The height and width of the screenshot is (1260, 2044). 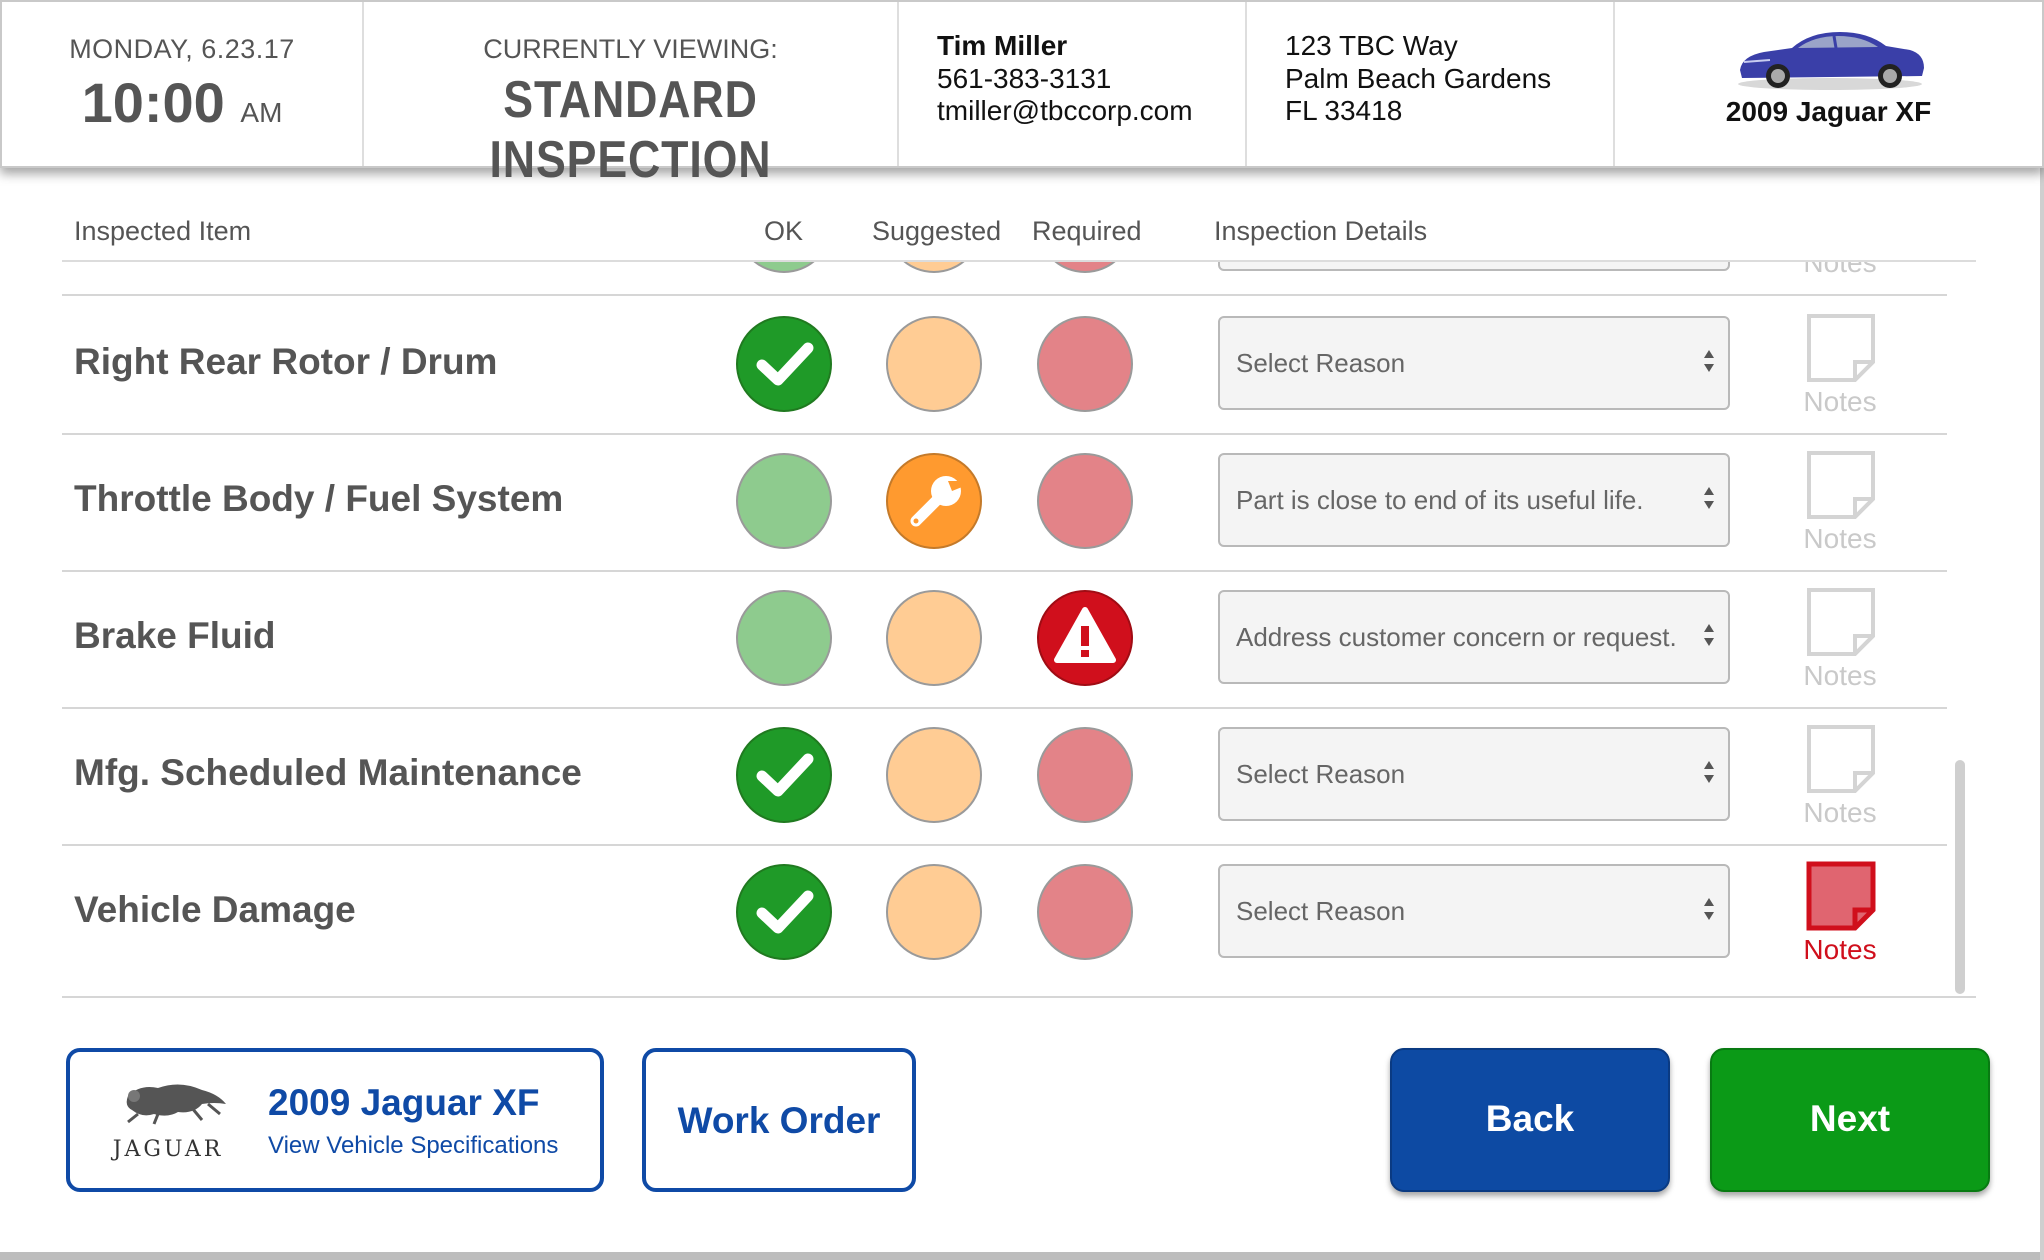 What do you see at coordinates (2042, 630) in the screenshot?
I see `frame-right-edge` at bounding box center [2042, 630].